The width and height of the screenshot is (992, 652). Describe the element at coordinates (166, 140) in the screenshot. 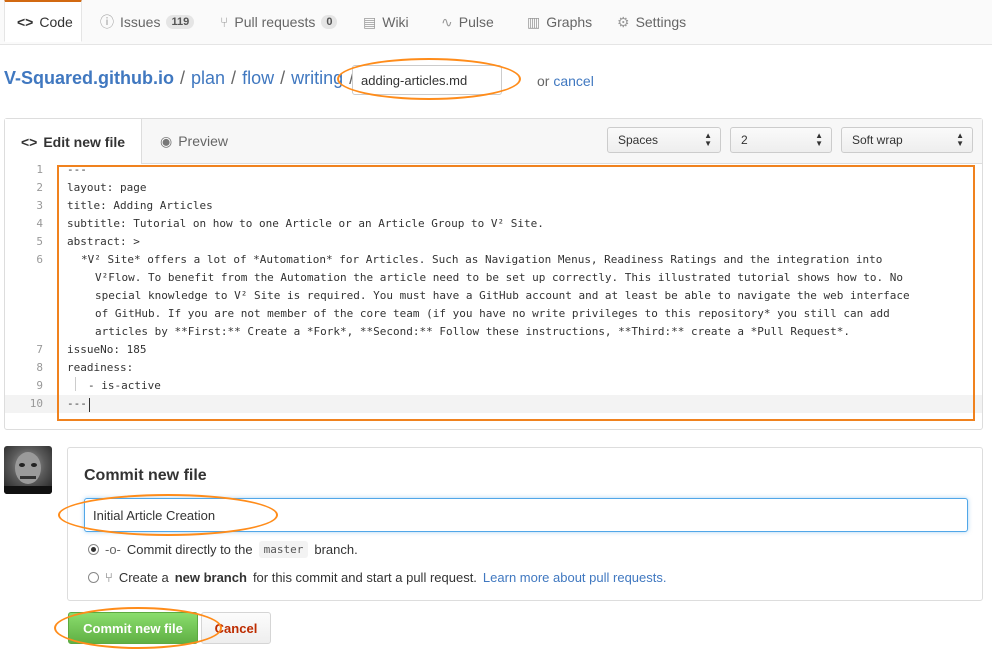

I see `eye-icon: ◉` at that location.